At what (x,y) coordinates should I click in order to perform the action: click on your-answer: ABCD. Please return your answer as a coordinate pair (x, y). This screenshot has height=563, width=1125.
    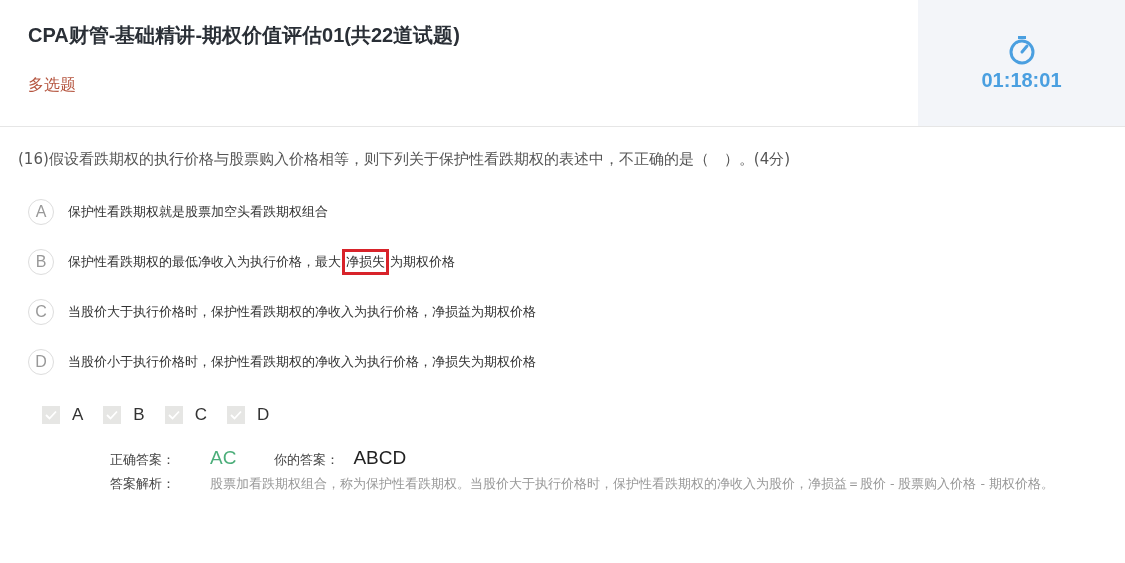
    Looking at the image, I should click on (380, 458).